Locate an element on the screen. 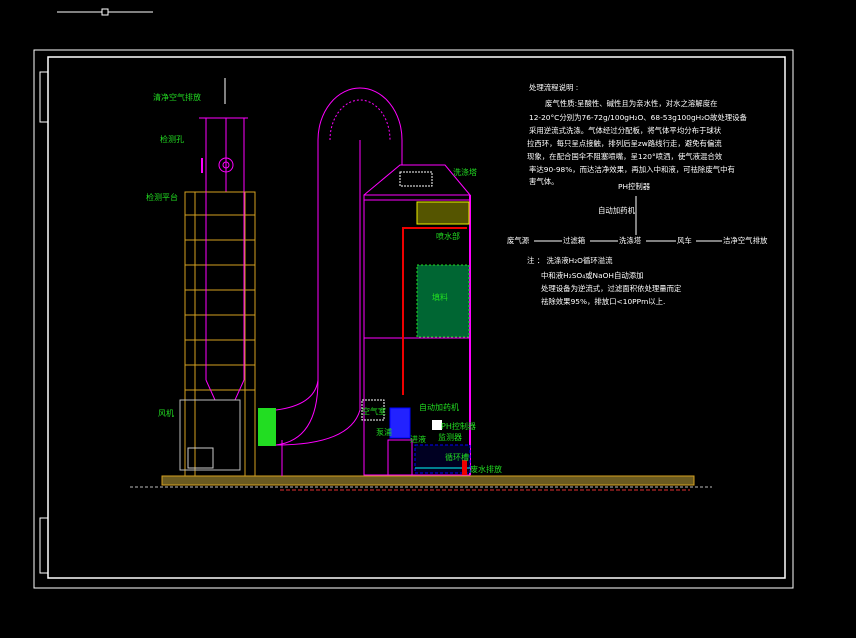 Image resolution: width=856 pixels, height=638 pixels. label-ph-controller: PH控制器 is located at coordinates (458, 426).